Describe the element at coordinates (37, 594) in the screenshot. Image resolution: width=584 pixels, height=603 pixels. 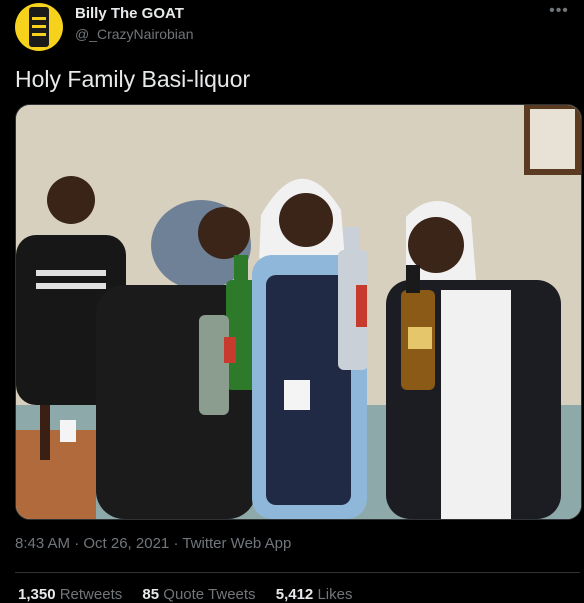
I see `retweets-count: 1,350` at that location.